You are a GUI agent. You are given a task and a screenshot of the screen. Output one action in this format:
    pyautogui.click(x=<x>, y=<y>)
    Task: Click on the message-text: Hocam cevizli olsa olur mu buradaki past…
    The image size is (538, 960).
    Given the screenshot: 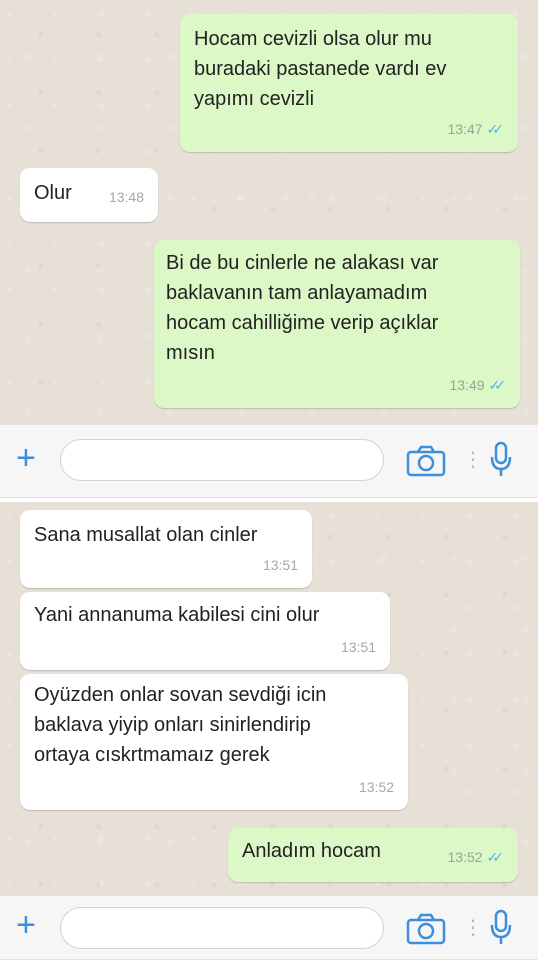 What is the action you would take?
    pyautogui.click(x=320, y=69)
    